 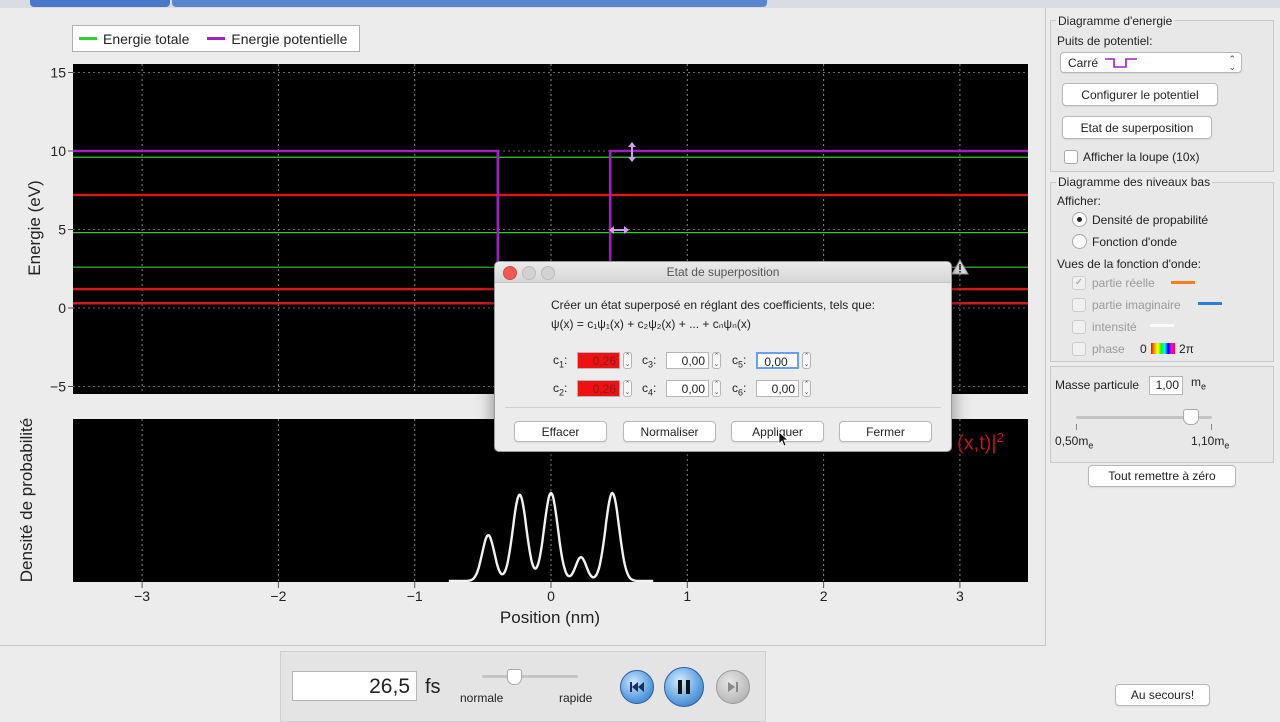 I want to click on density-radio-label: Densité de propabilité, so click(x=1150, y=220).